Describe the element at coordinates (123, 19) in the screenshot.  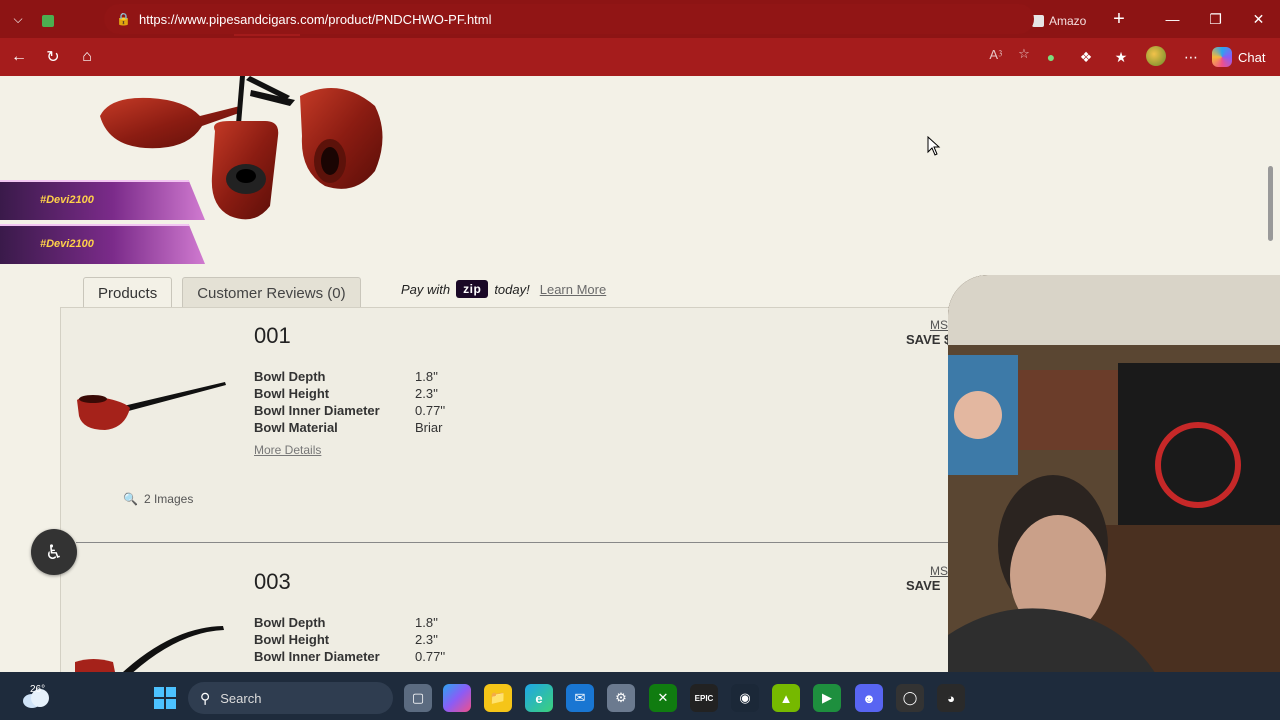
I see `lock-icon: 🔒` at that location.